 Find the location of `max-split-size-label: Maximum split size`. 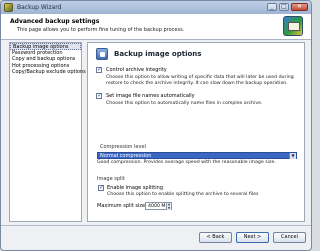

max-split-size-label: Maximum split size is located at coordinates (121, 206).